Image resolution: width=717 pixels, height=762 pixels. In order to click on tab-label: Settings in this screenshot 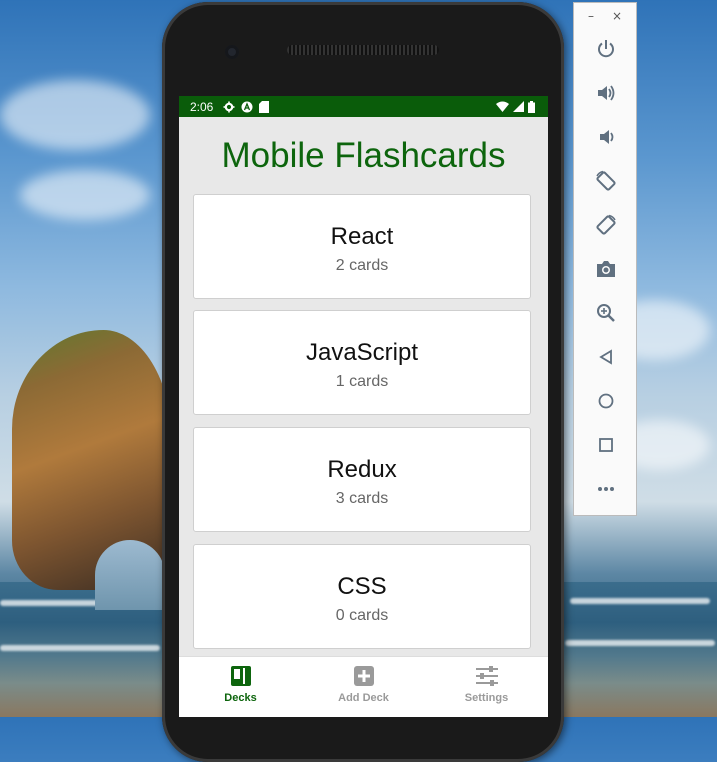, I will do `click(486, 698)`.